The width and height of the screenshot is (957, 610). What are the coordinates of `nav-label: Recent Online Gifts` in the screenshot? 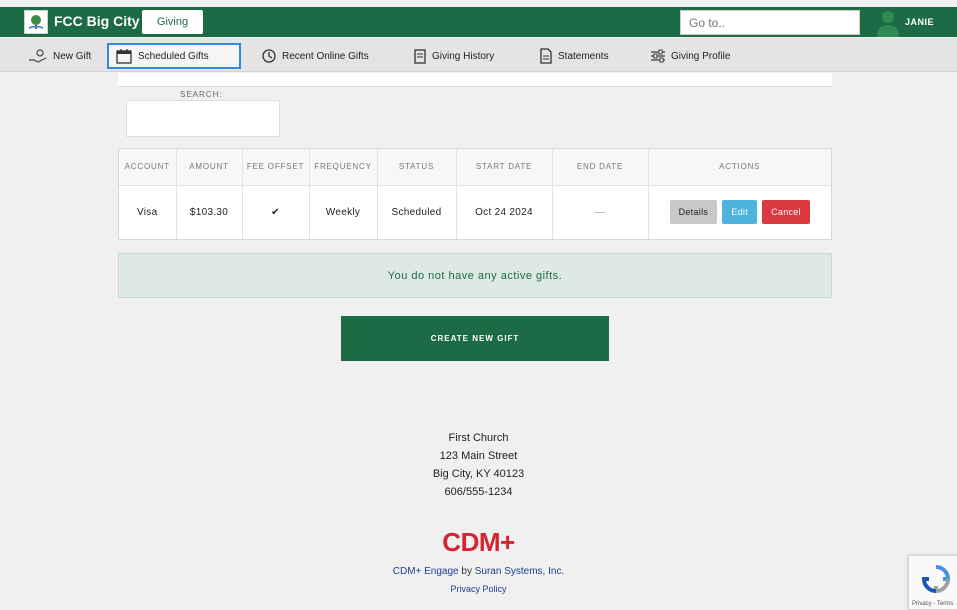 It's located at (325, 56).